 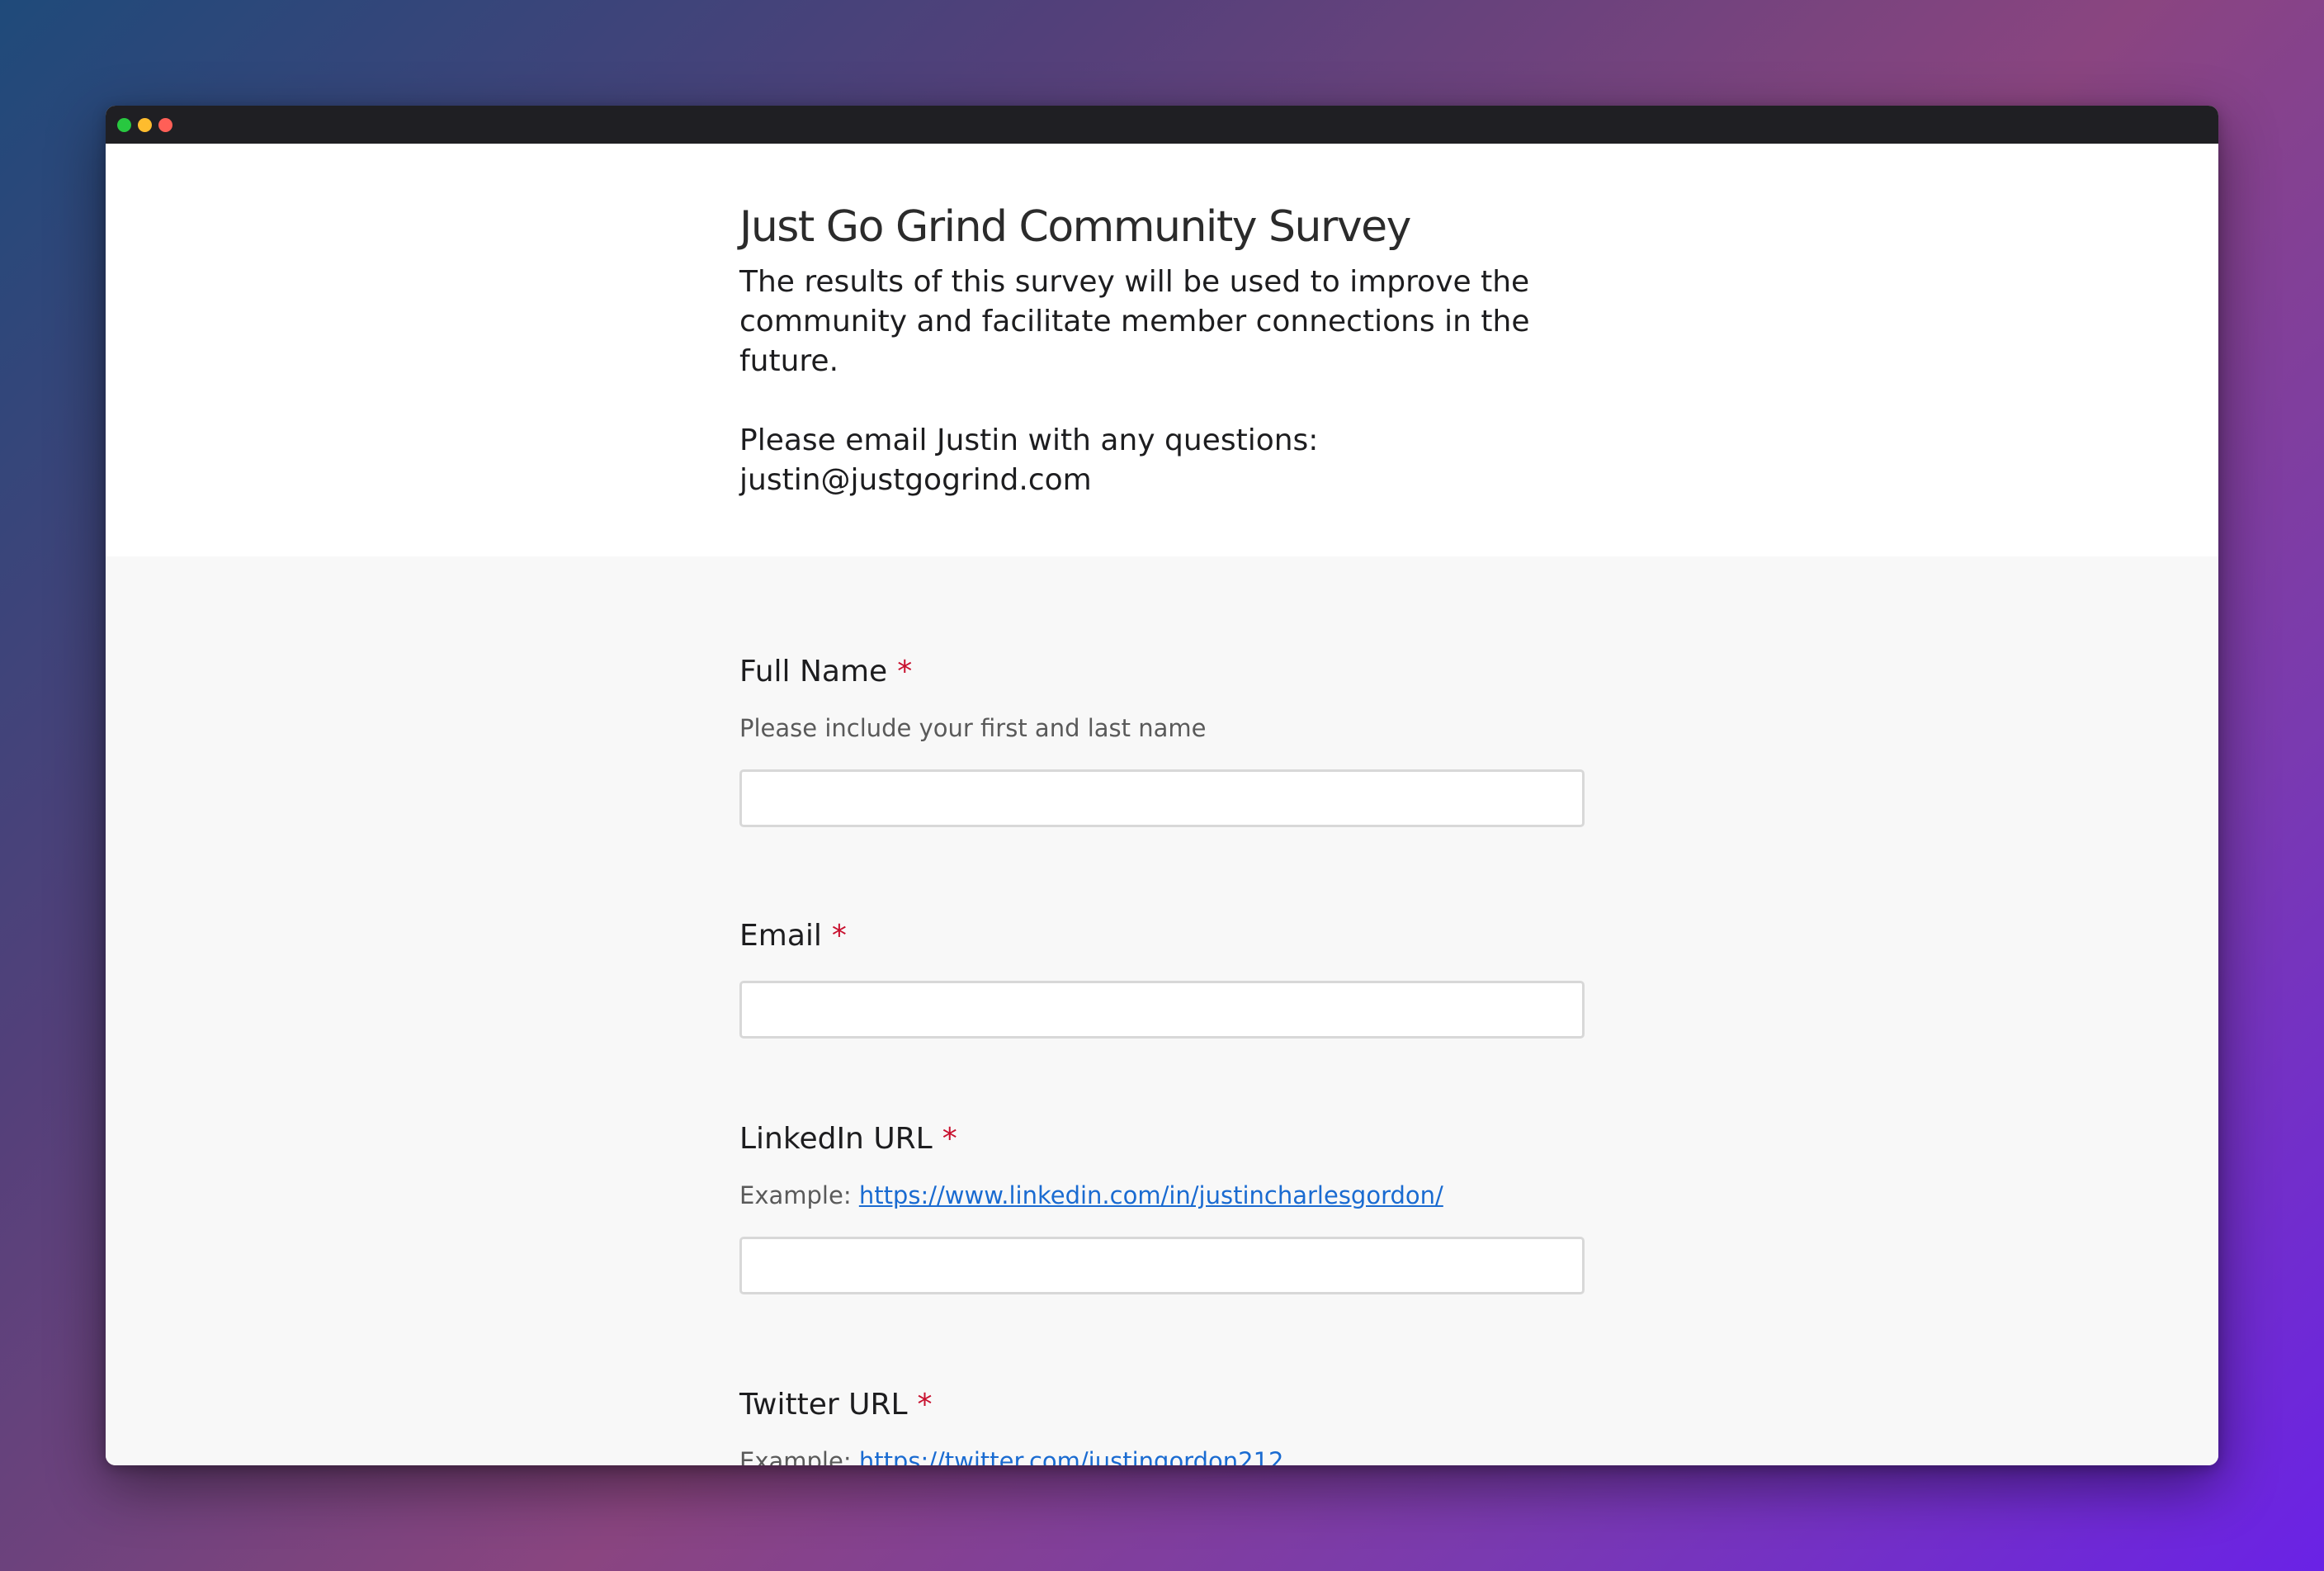 I want to click on twitter-url-label: Twitter URL *, so click(x=1162, y=1405).